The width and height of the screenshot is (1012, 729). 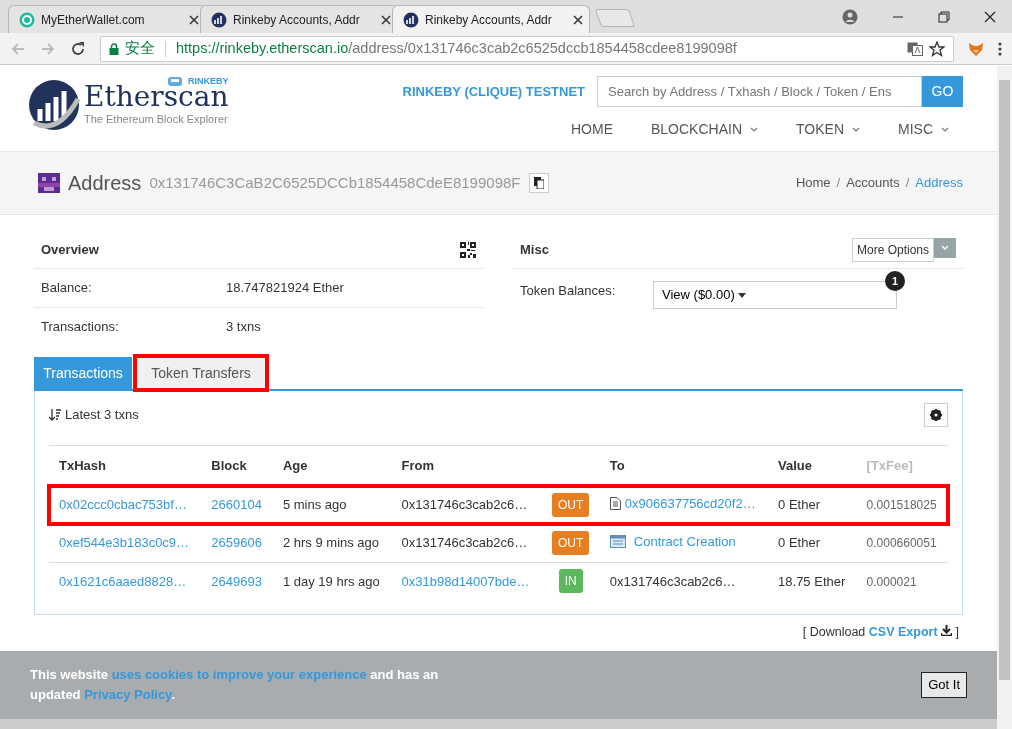 What do you see at coordinates (759, 91) in the screenshot?
I see `search-field: Search by Address / Txhash / Block / Token / Ens` at bounding box center [759, 91].